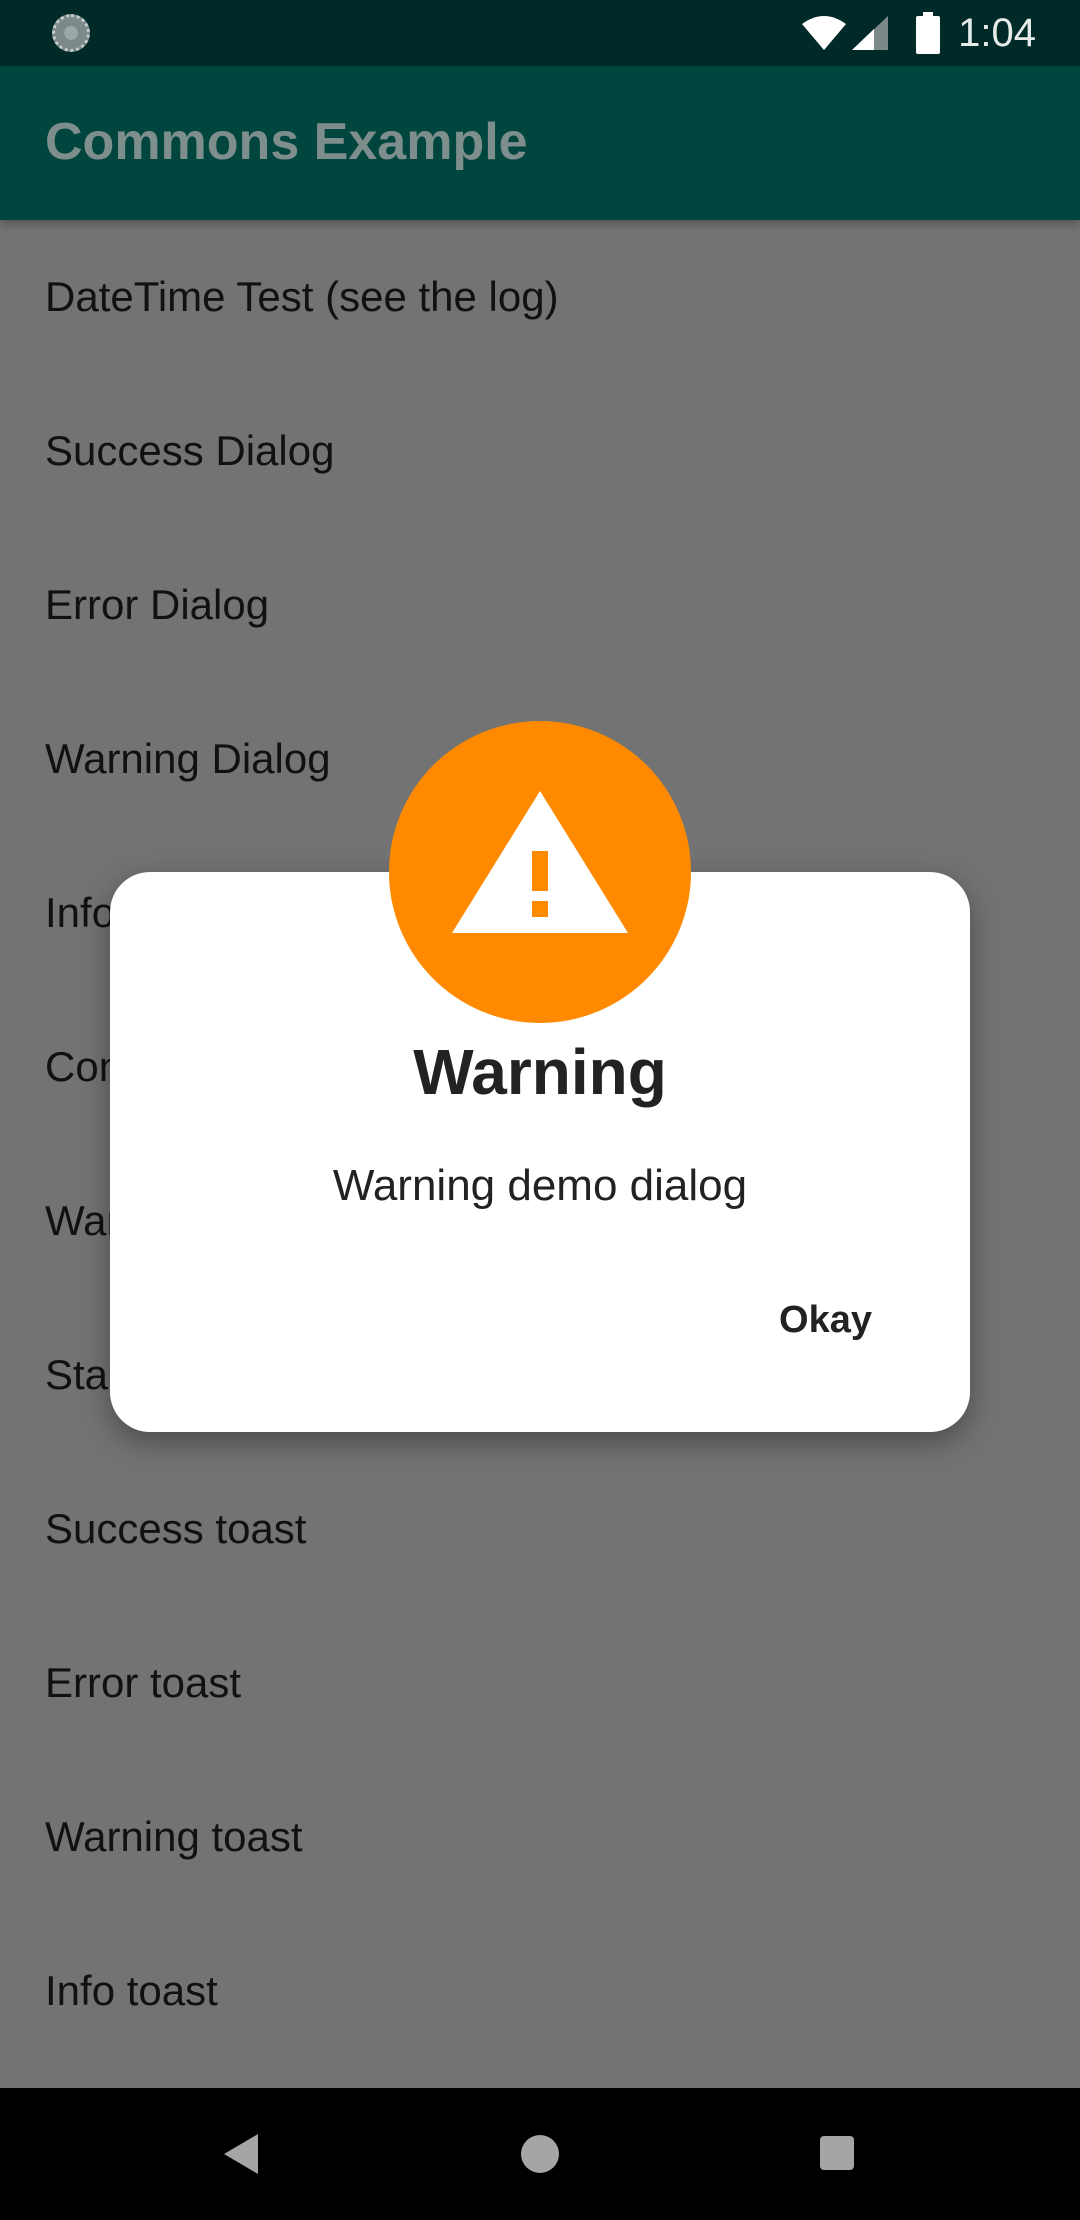 The height and width of the screenshot is (2220, 1080). Describe the element at coordinates (825, 1320) in the screenshot. I see `okay-button: Okay` at that location.